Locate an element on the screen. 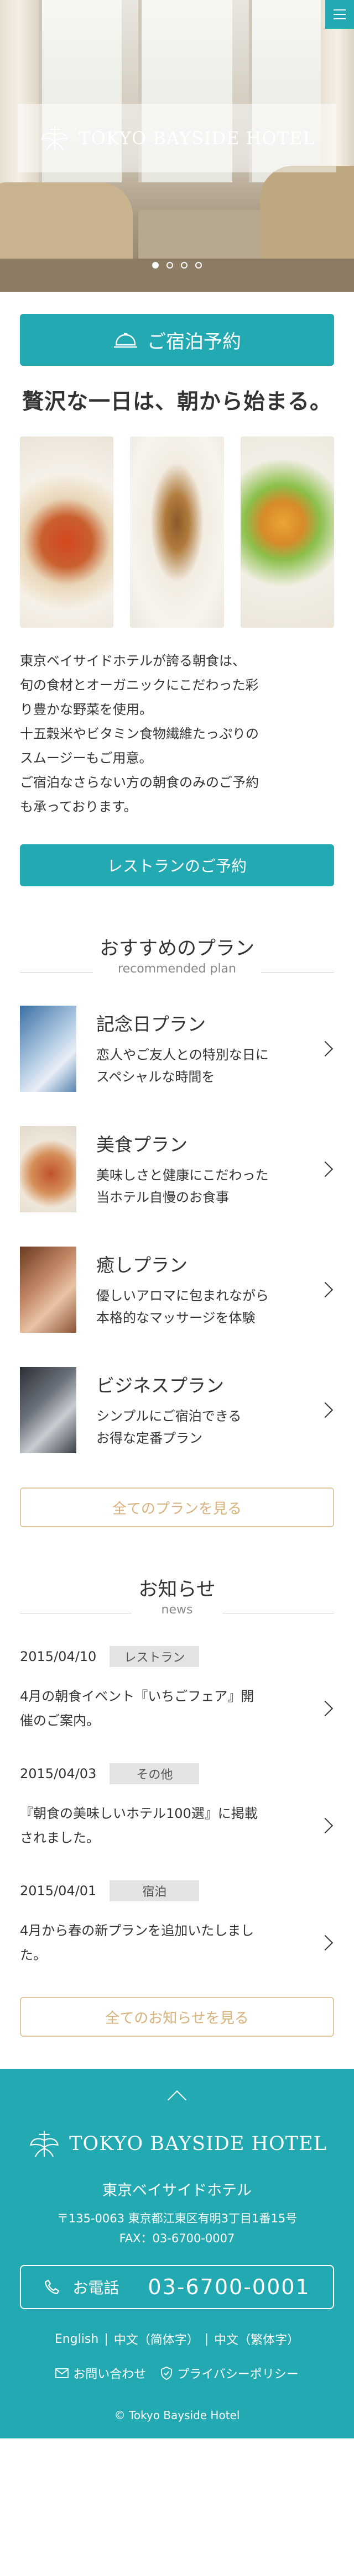  language-link-simplified-chinese: 中文（简体字） is located at coordinates (156, 2339).